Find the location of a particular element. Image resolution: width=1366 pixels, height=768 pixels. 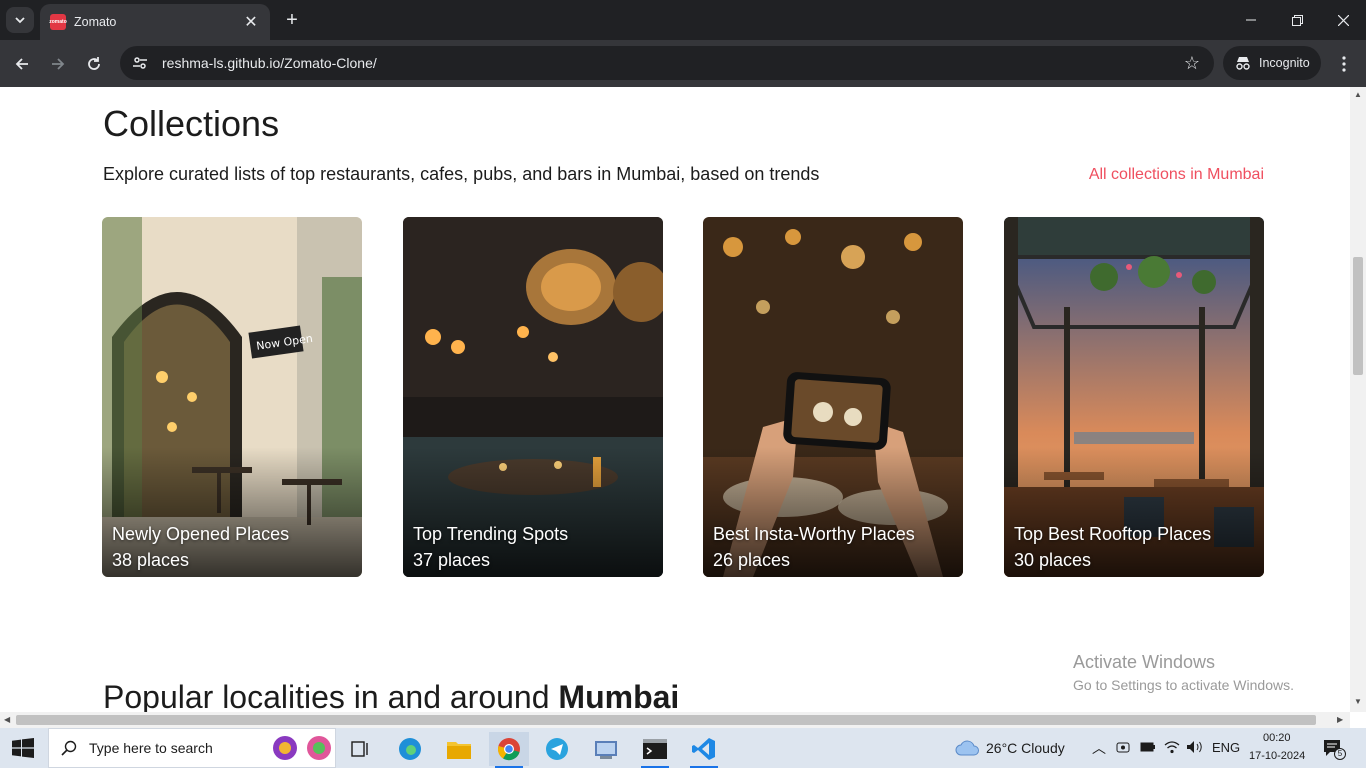

close-icon is located at coordinates (1343, 20).